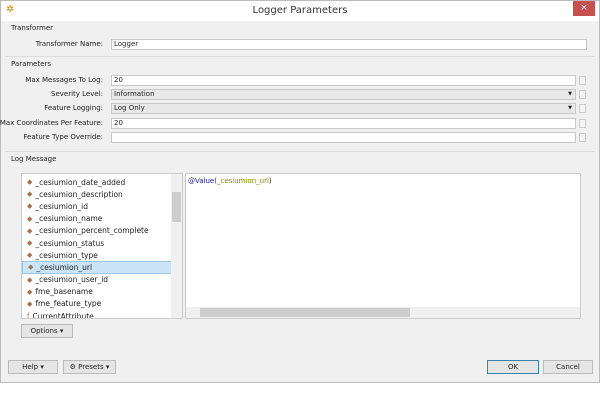 Image resolution: width=600 pixels, height=408 pixels. I want to click on parameter-label: Max Messages To Log:, so click(64, 80).